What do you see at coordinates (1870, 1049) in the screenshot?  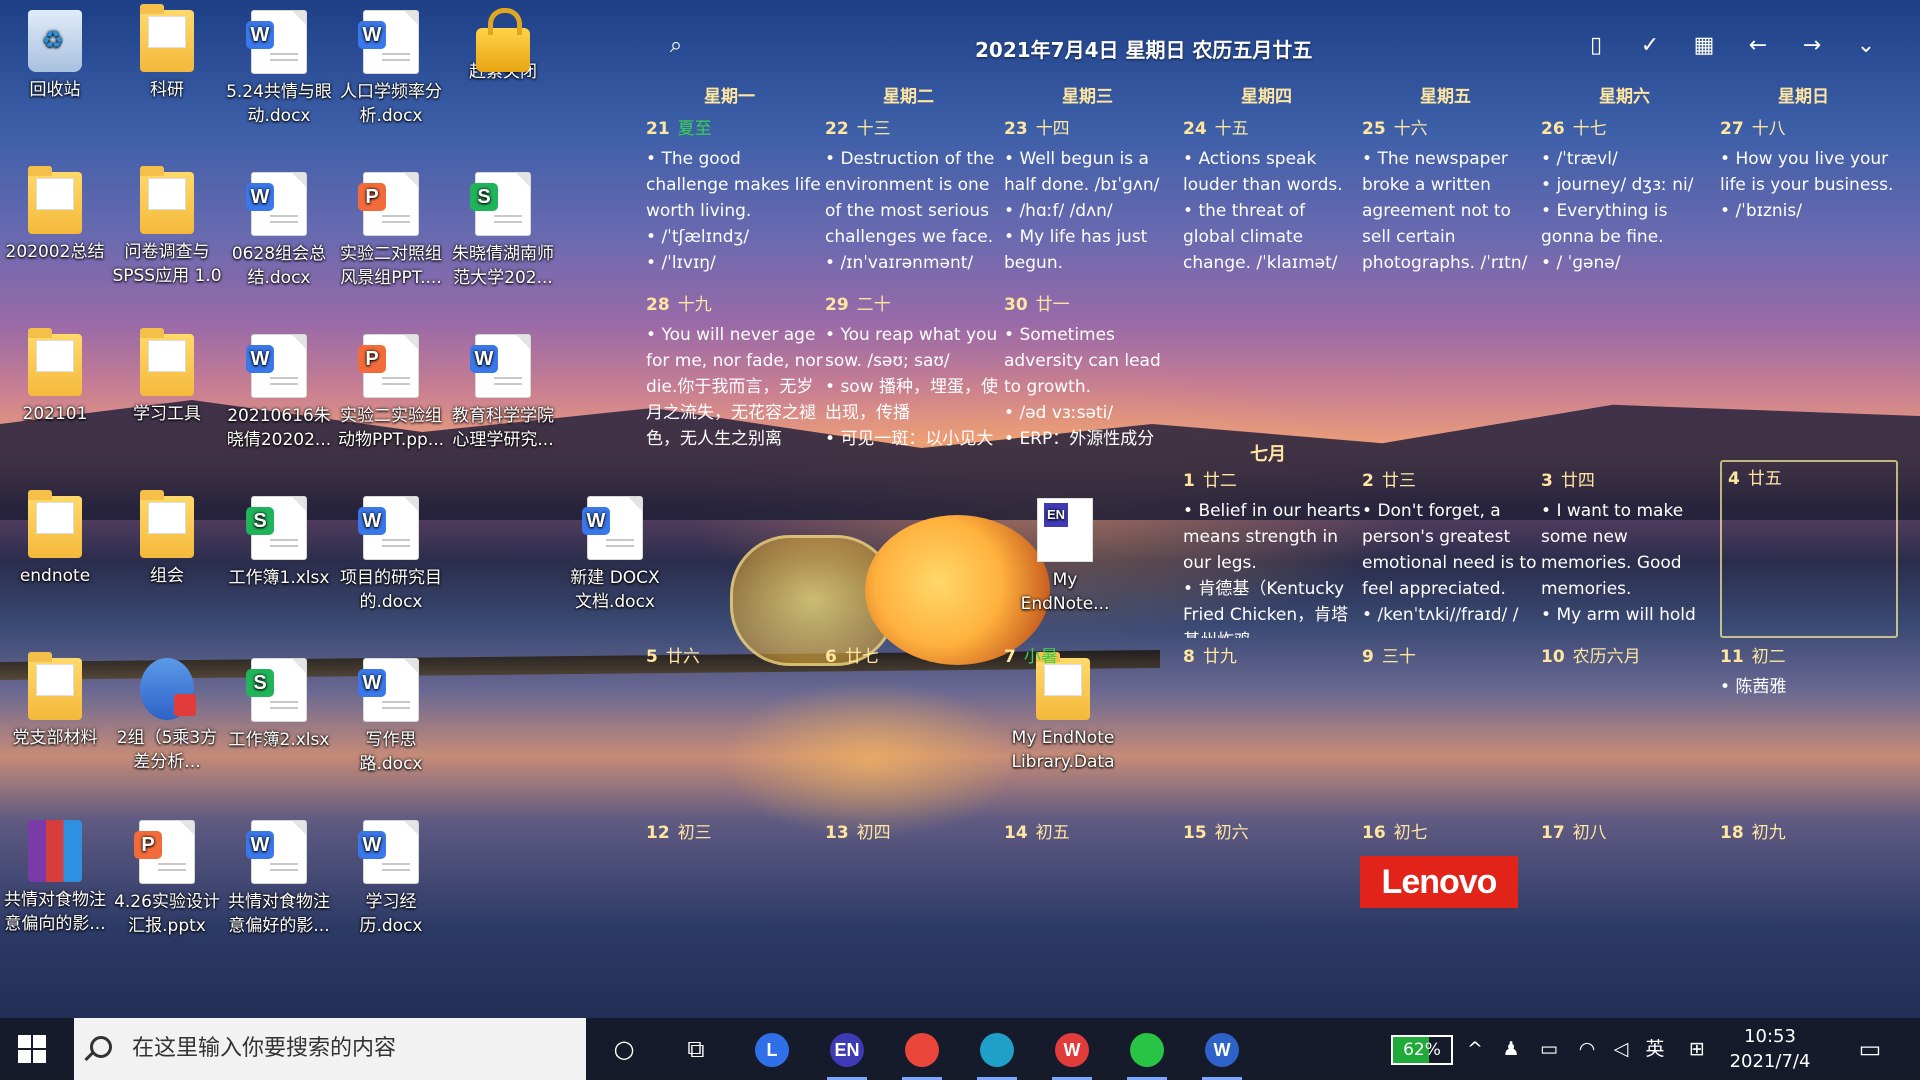 I see `notification-icon: ▭` at bounding box center [1870, 1049].